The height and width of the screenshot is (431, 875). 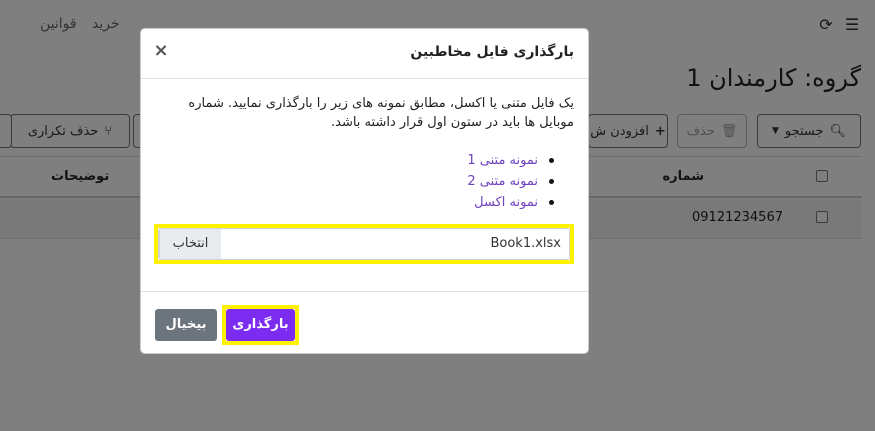 I want to click on browse-button: انتخاب, so click(x=190, y=244).